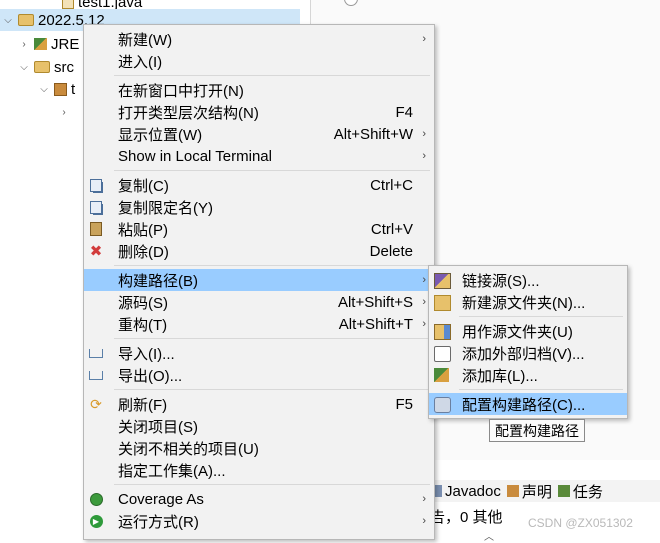  I want to click on configure-build-path-icon, so click(442, 405).